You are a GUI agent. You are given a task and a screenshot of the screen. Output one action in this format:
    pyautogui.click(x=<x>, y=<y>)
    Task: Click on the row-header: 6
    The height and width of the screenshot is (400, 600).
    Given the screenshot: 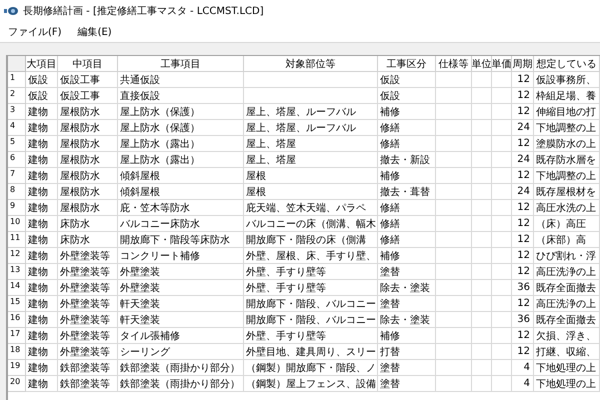 What is the action you would take?
    pyautogui.click(x=17, y=160)
    